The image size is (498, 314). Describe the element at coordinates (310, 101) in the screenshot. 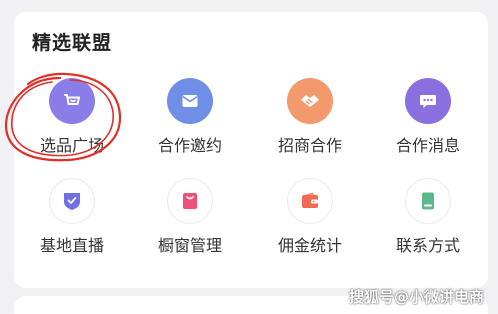

I see `handshake-icon` at that location.